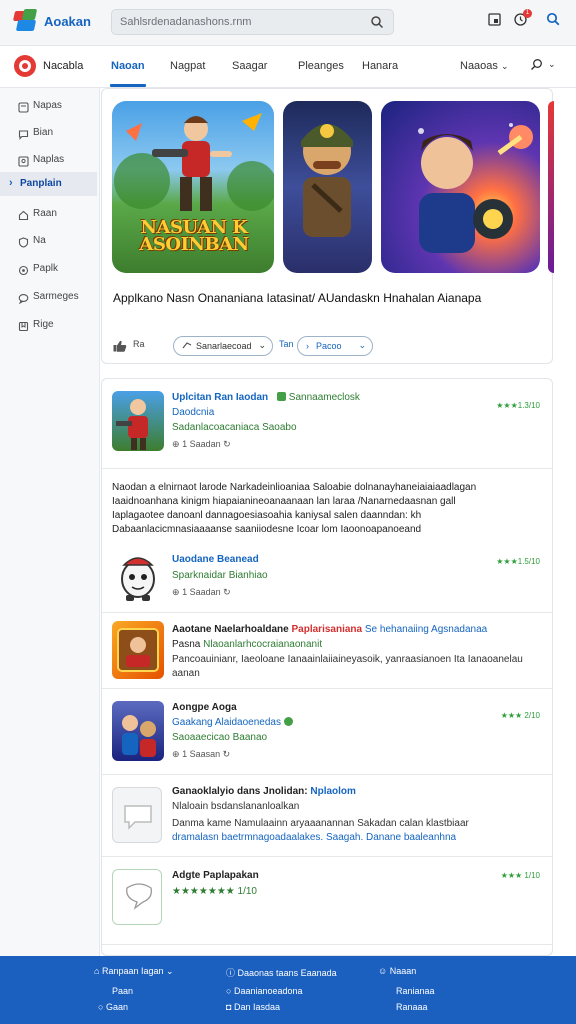  What do you see at coordinates (551, 187) in the screenshot?
I see `game-art-4-partial` at bounding box center [551, 187].